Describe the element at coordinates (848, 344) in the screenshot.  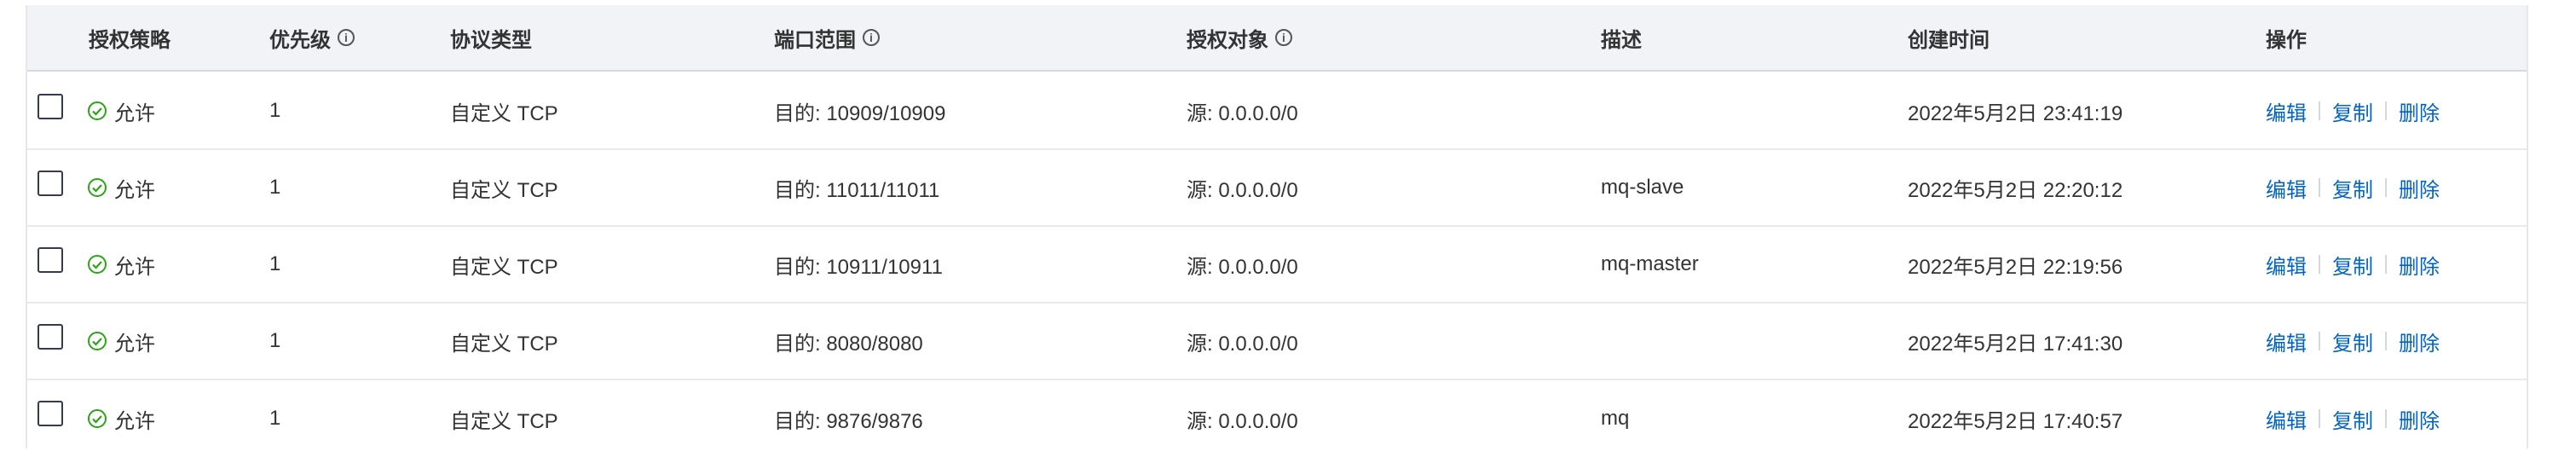
I see `port-range-cell: 目的: 8080/8080` at that location.